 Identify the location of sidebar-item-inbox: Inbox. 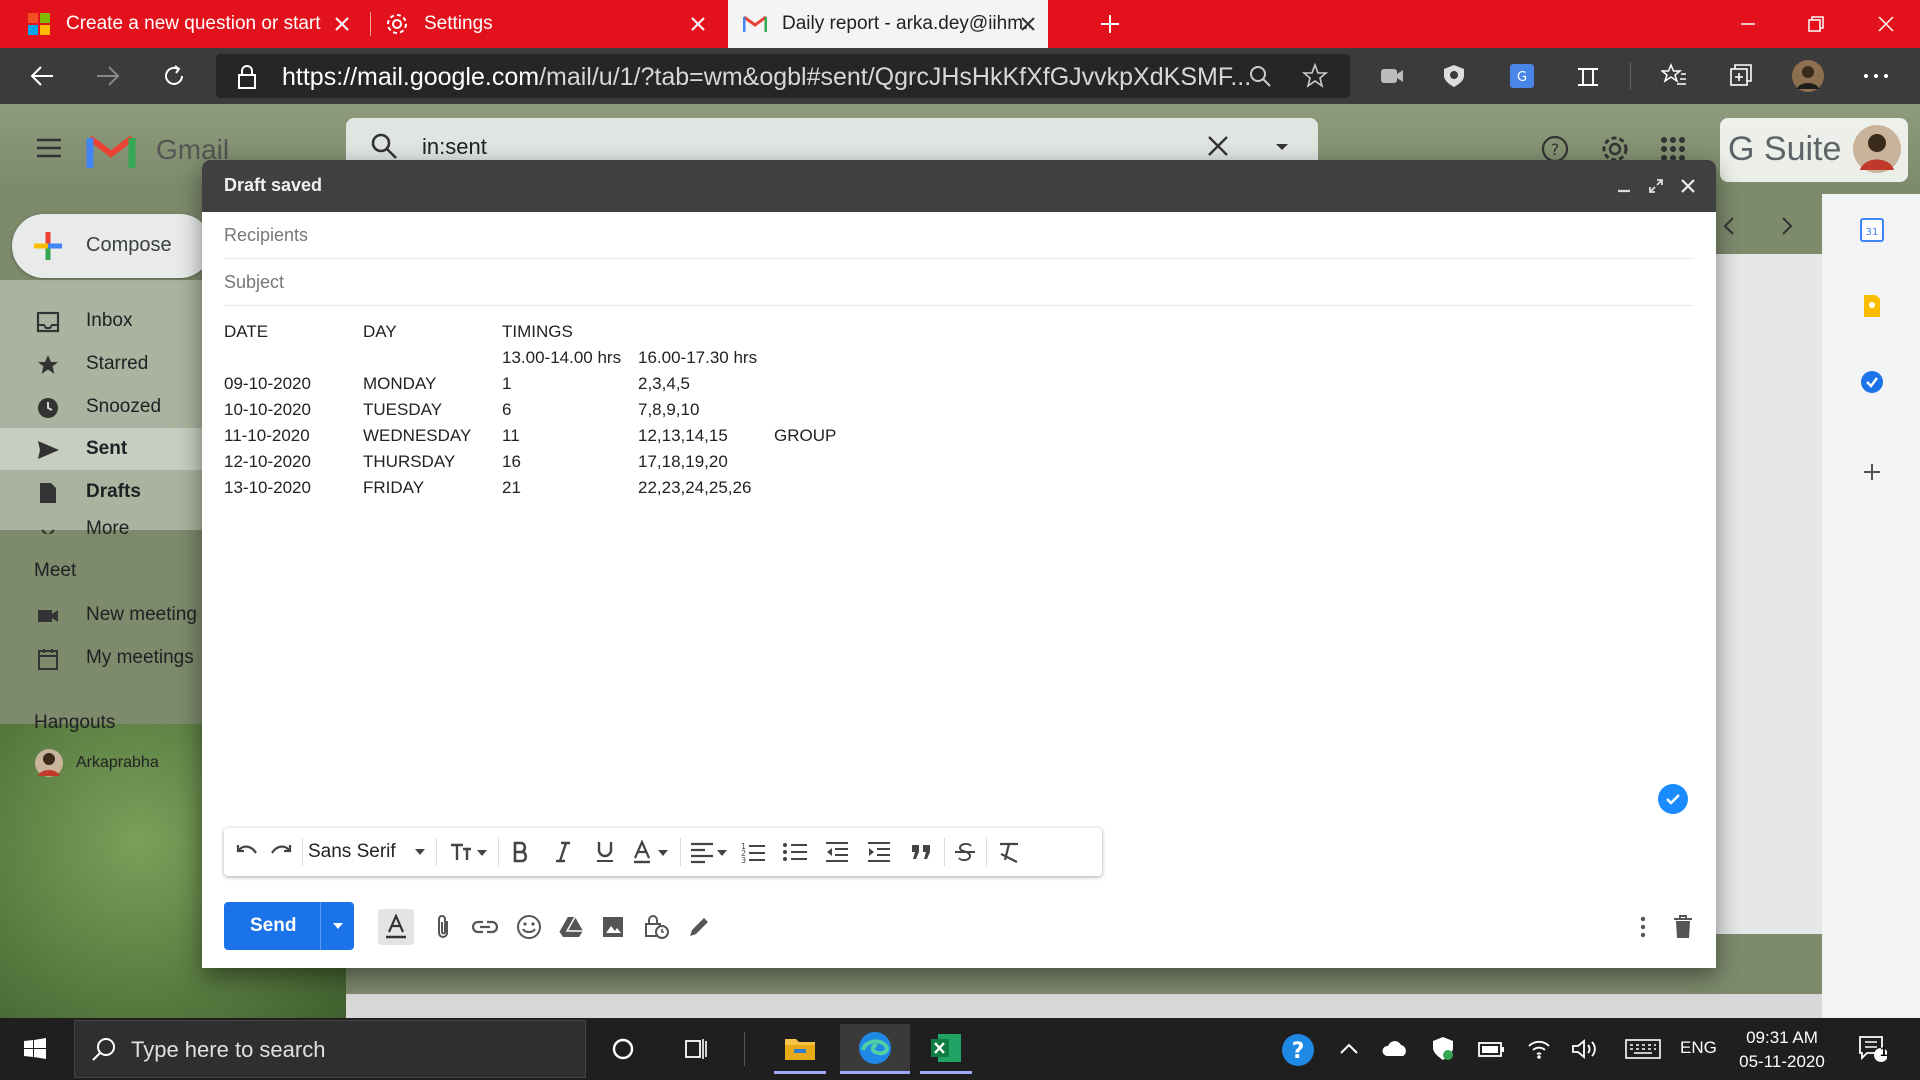
(105, 321).